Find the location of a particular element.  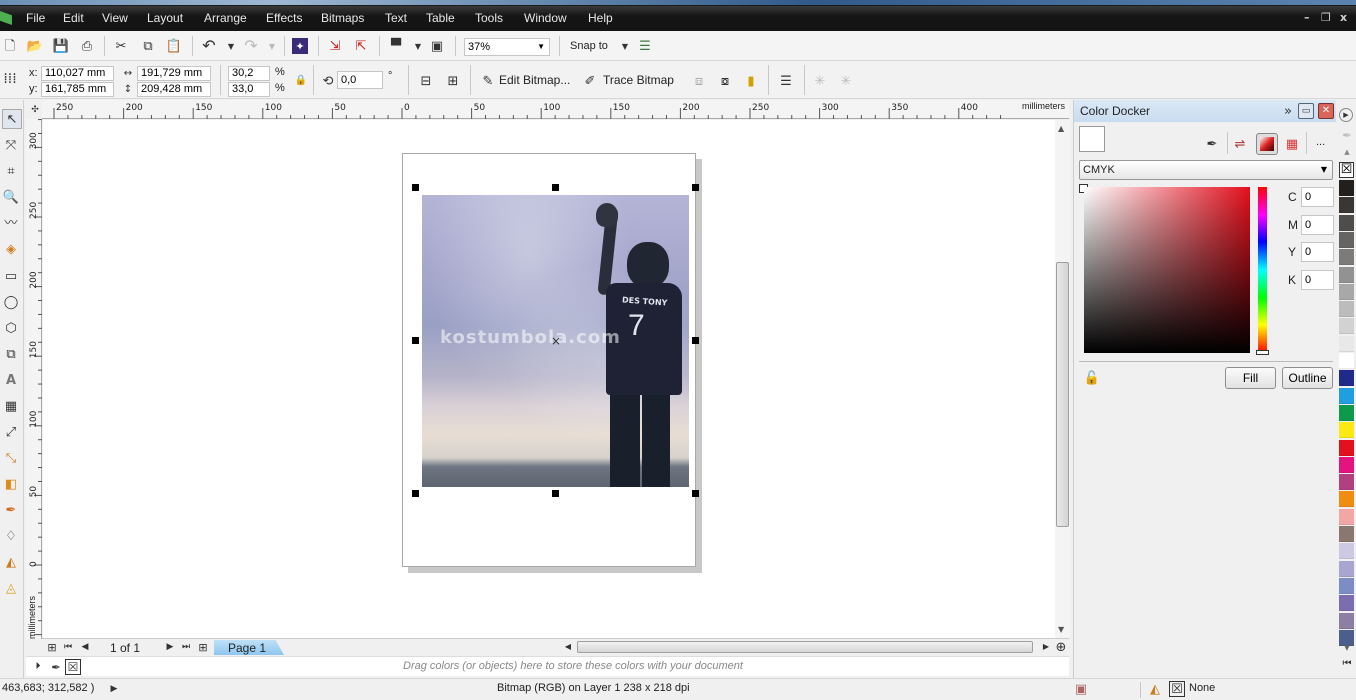

undo-icon: ↶ is located at coordinates (209, 46).